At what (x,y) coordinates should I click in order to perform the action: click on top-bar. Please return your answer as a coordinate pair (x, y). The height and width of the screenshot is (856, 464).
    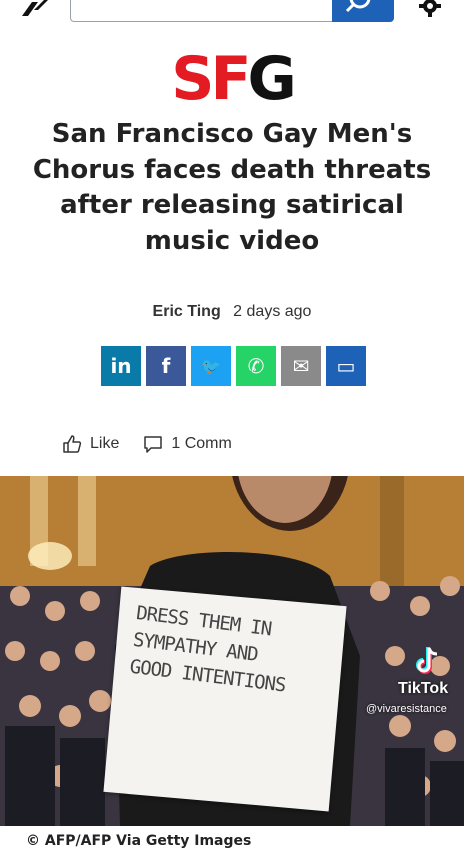
    Looking at the image, I should click on (232, 13).